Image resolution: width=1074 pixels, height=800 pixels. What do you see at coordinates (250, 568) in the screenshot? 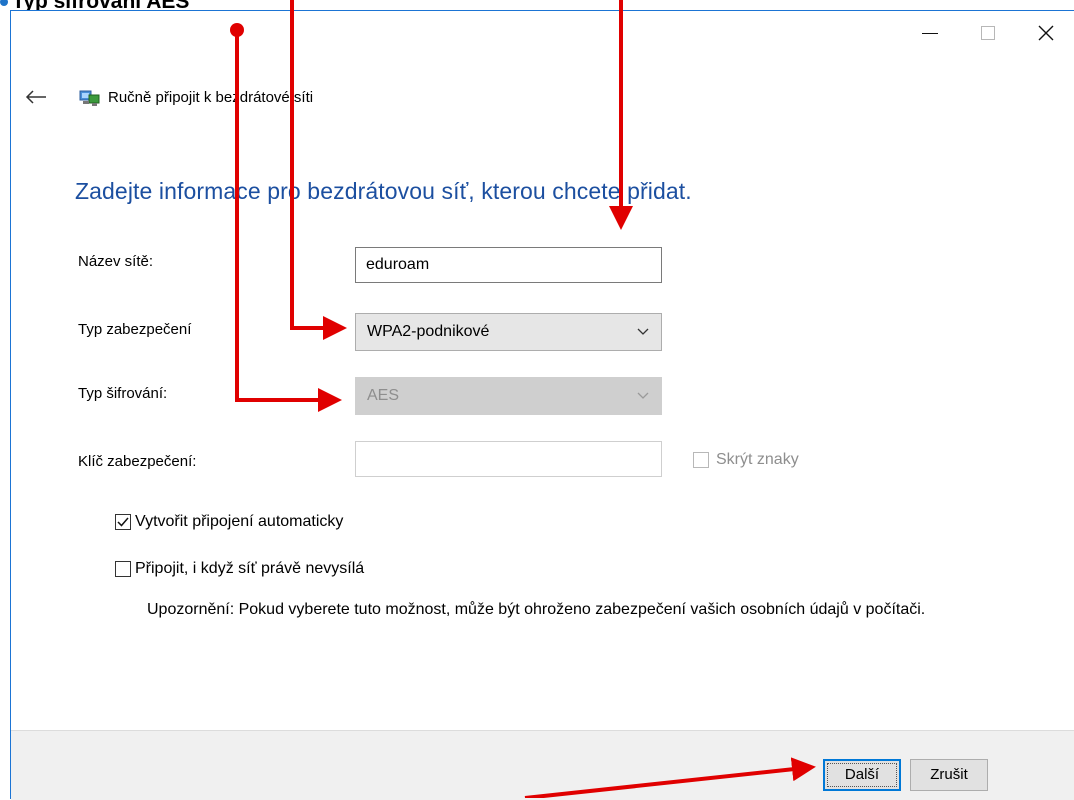
I see `connect-hidden-label: Připojit, i když síť právě nevysílá` at bounding box center [250, 568].